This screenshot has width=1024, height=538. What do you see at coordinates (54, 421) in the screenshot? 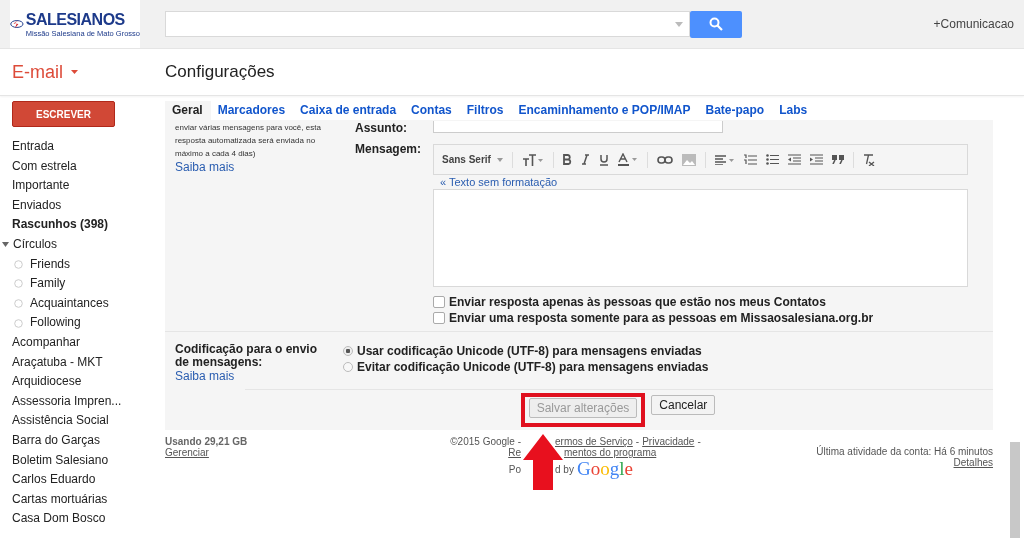
I see `sidebar-item: Assistência Social` at bounding box center [54, 421].